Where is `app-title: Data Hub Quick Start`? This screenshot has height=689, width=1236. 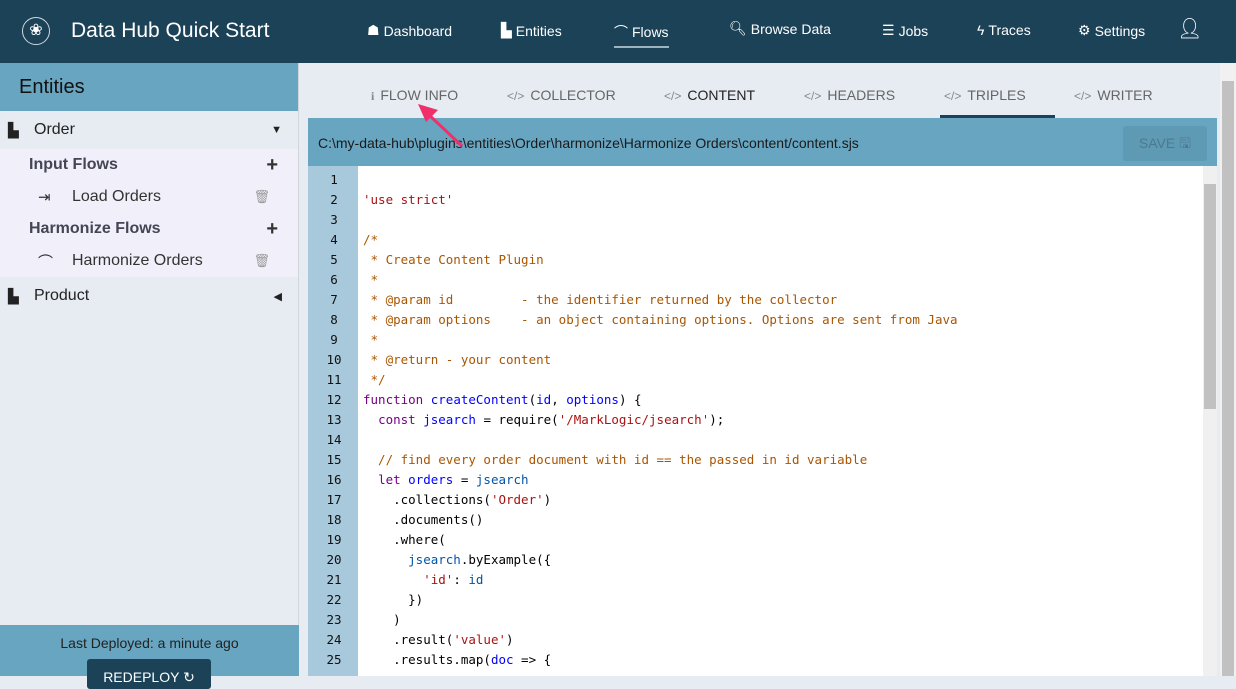 app-title: Data Hub Quick Start is located at coordinates (170, 31).